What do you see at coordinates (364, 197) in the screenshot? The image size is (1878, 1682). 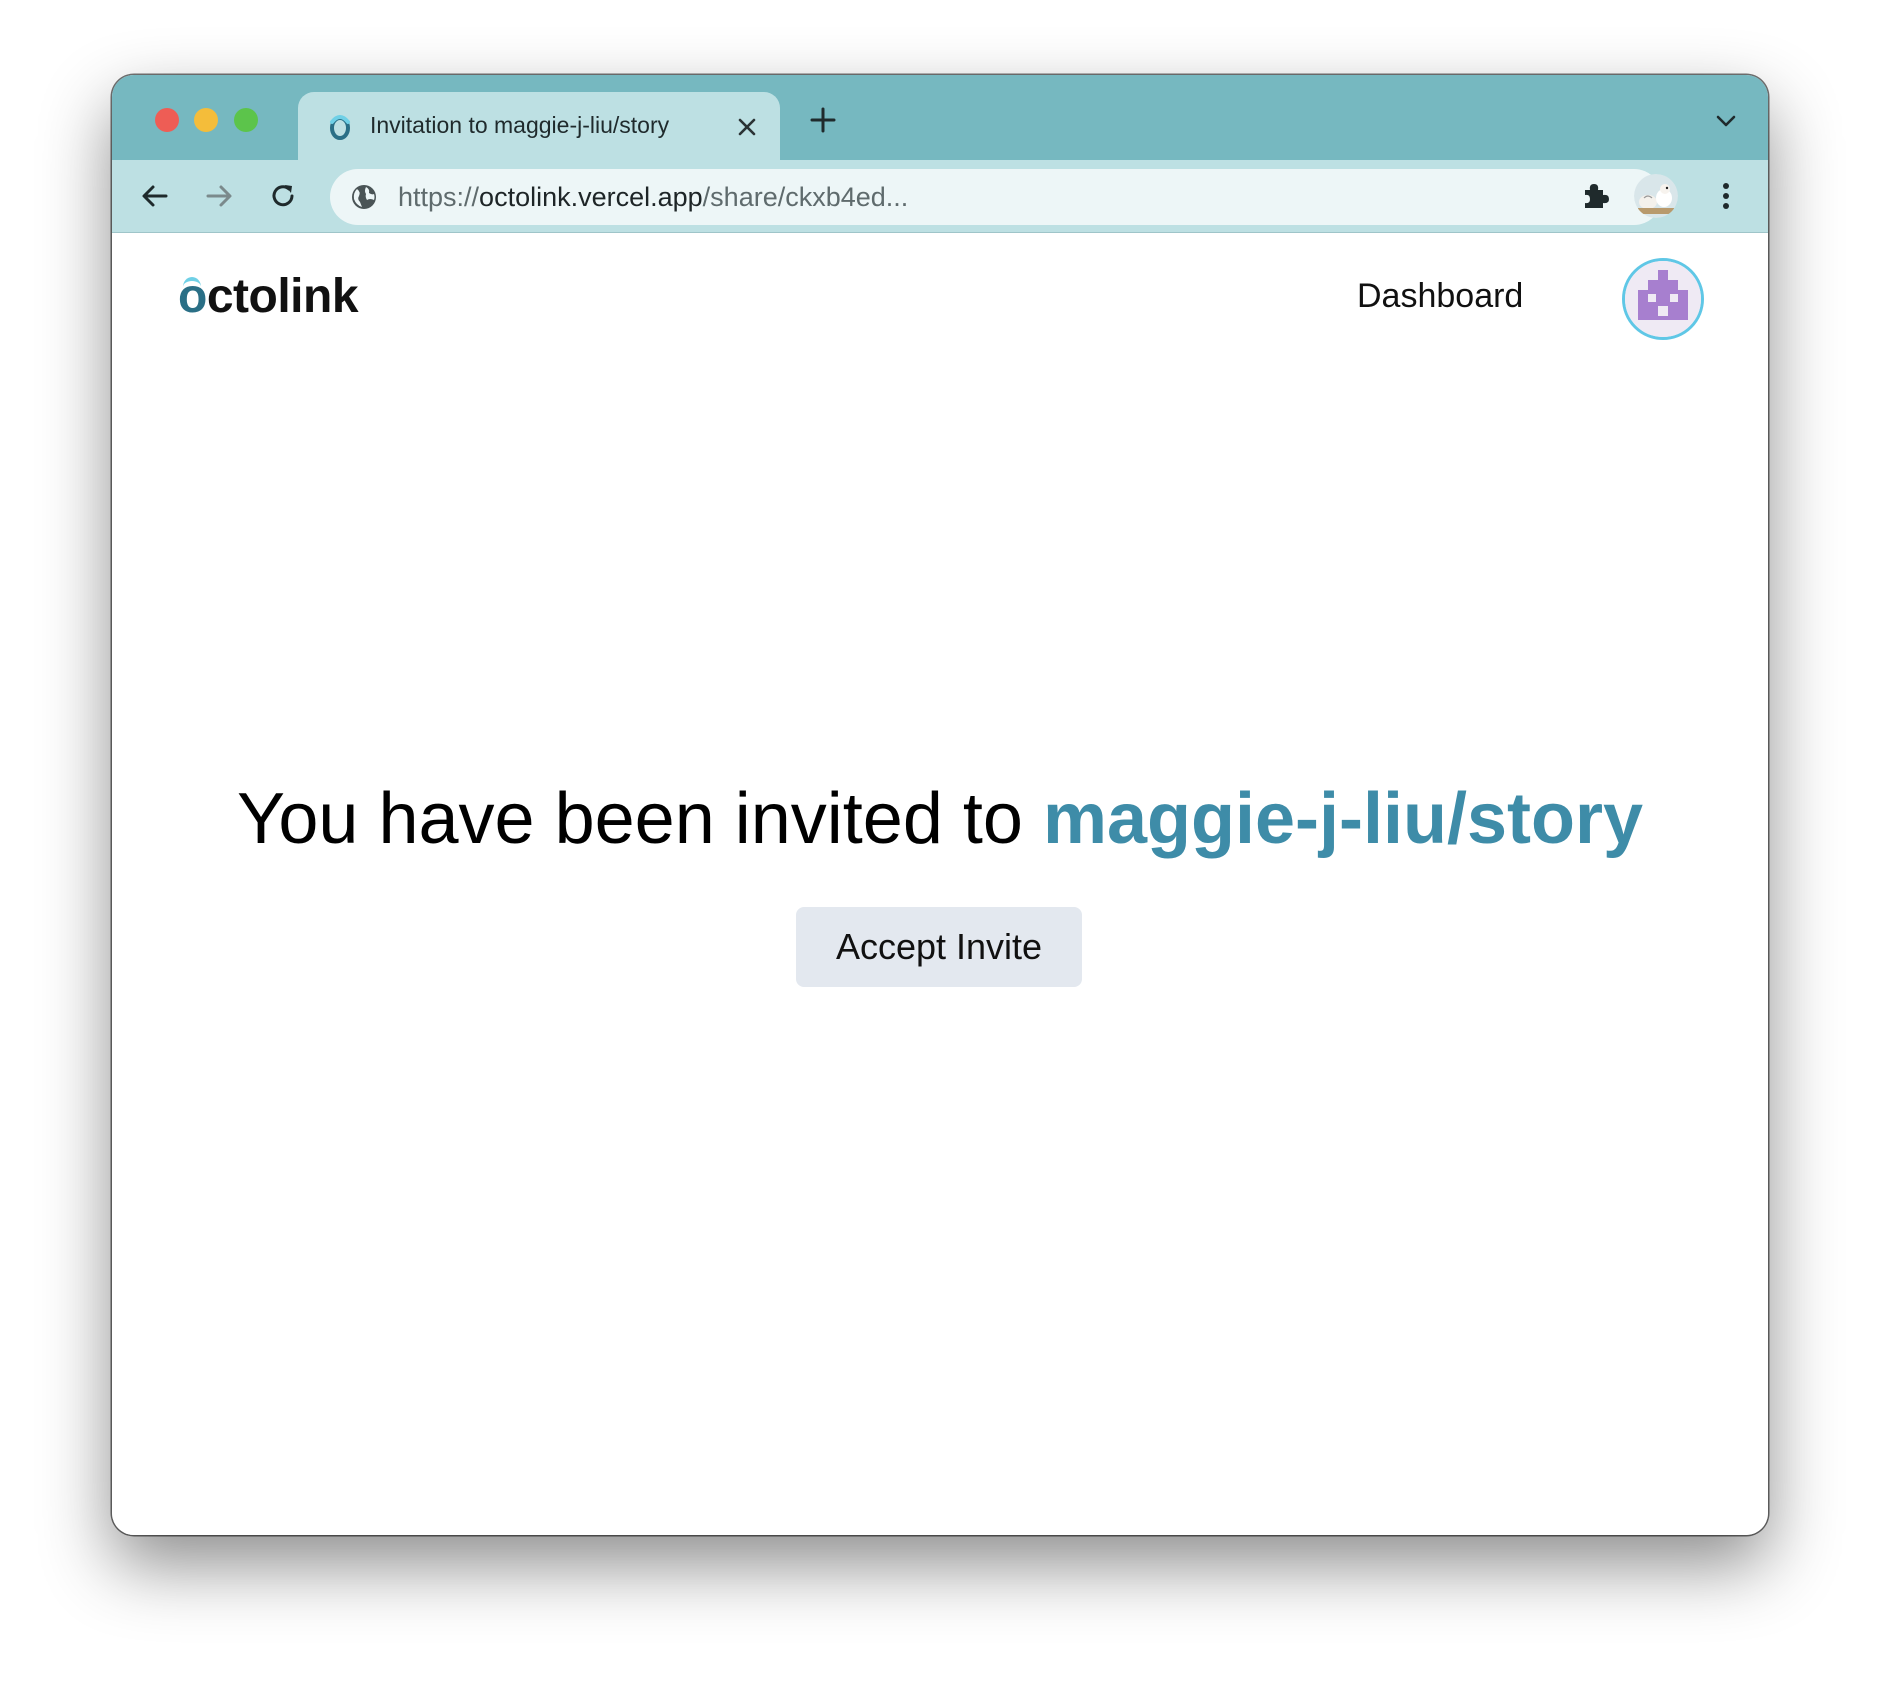 I see `globe-icon` at bounding box center [364, 197].